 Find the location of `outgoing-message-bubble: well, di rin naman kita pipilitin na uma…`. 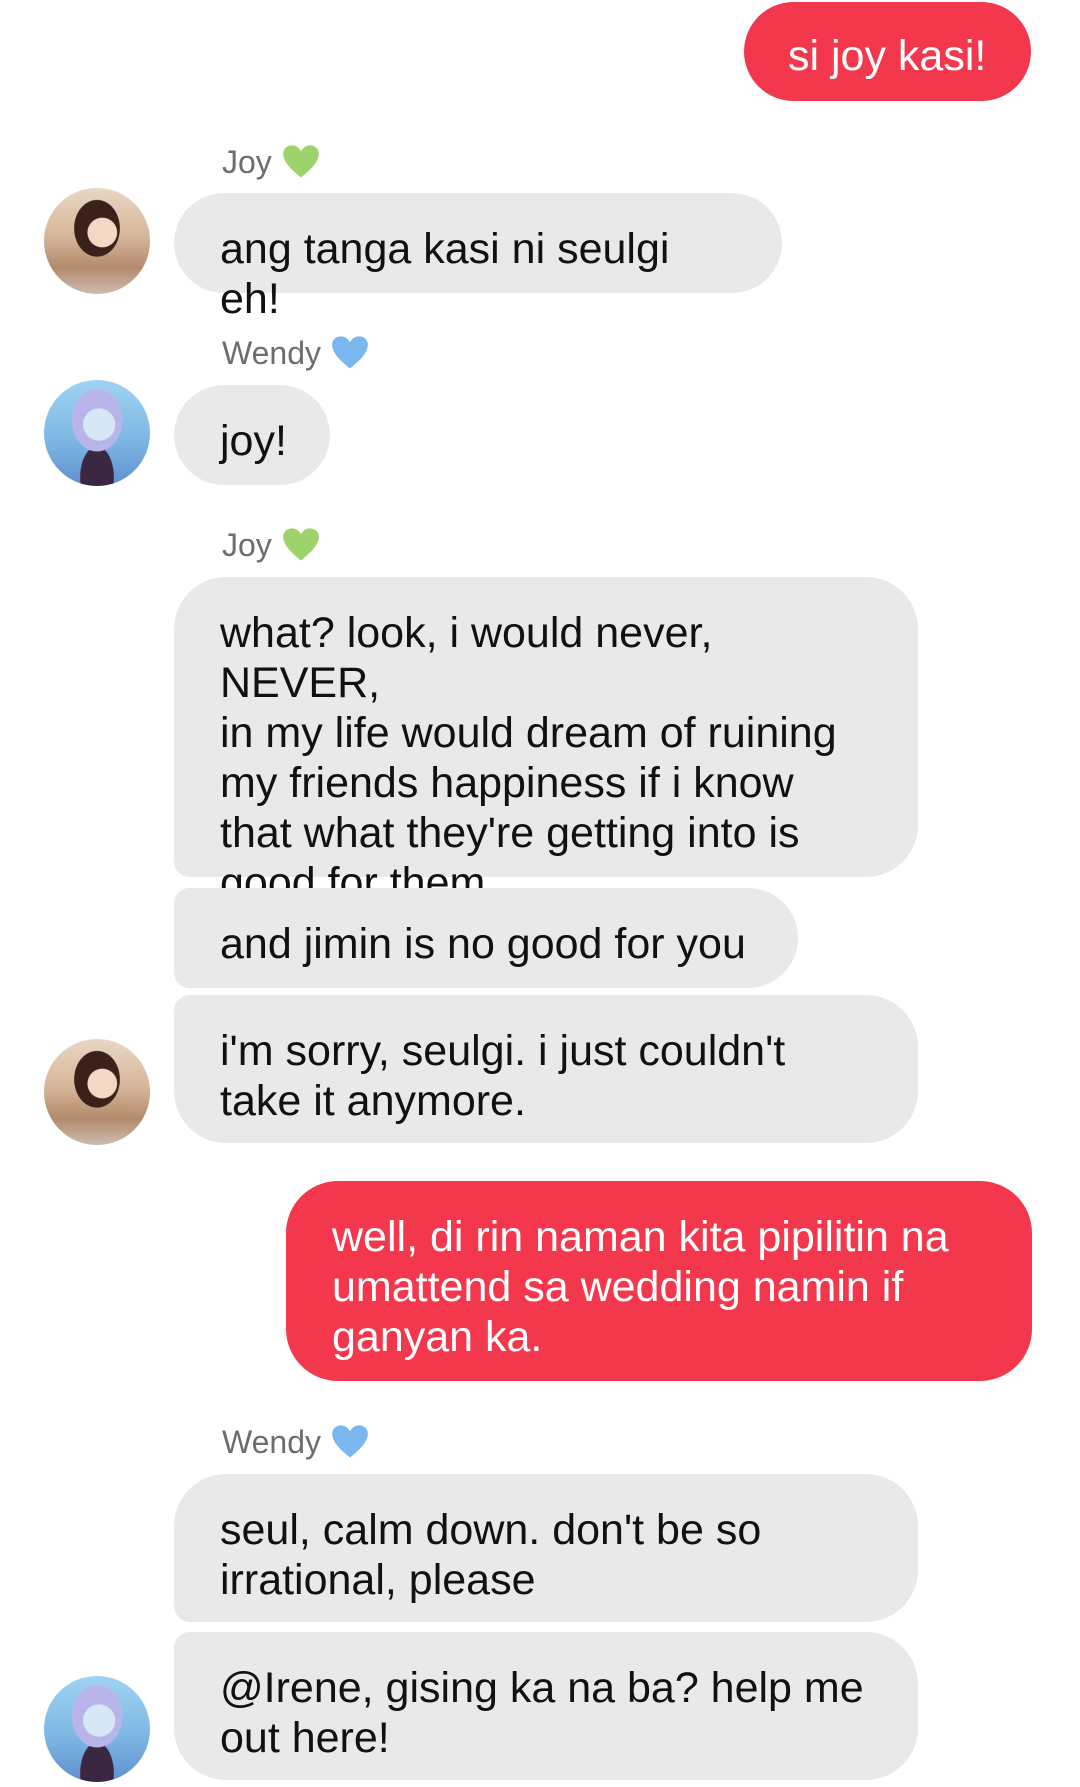

outgoing-message-bubble: well, di rin naman kita pipilitin na uma… is located at coordinates (659, 1281).